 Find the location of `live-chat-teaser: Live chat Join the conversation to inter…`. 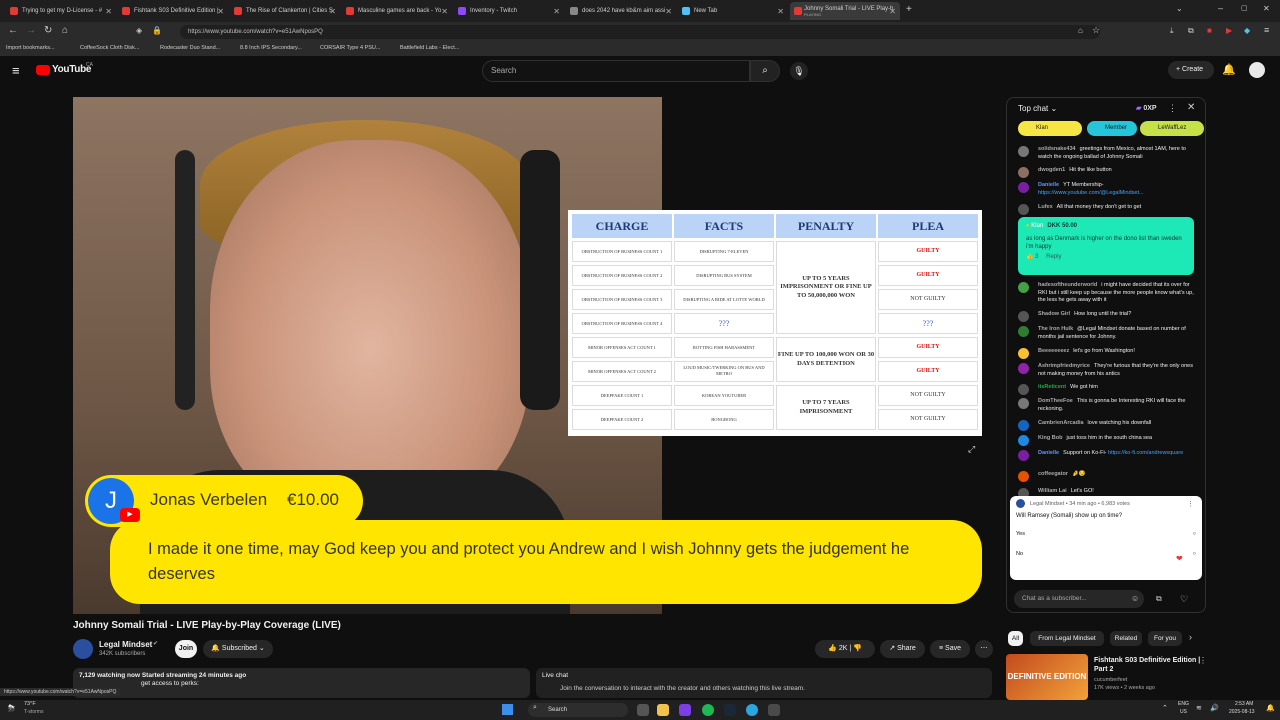

live-chat-teaser: Live chat Join the conversation to inter… is located at coordinates (764, 683).